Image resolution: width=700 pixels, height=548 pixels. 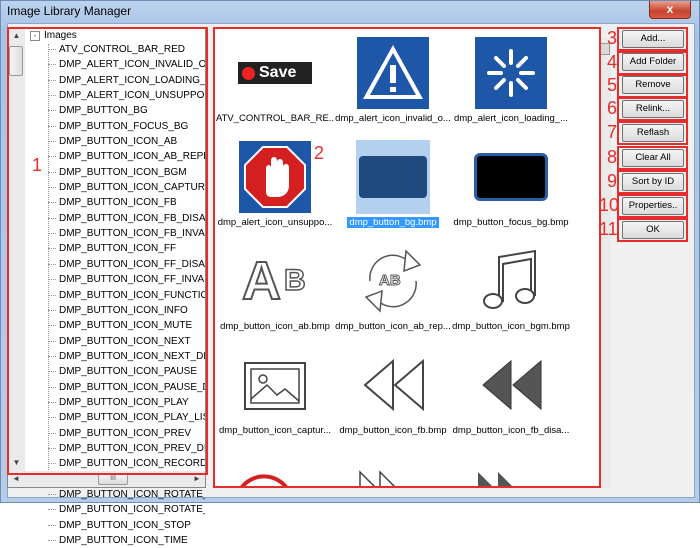 What do you see at coordinates (319, 153) in the screenshot?
I see `annotation-number-2: 2` at bounding box center [319, 153].